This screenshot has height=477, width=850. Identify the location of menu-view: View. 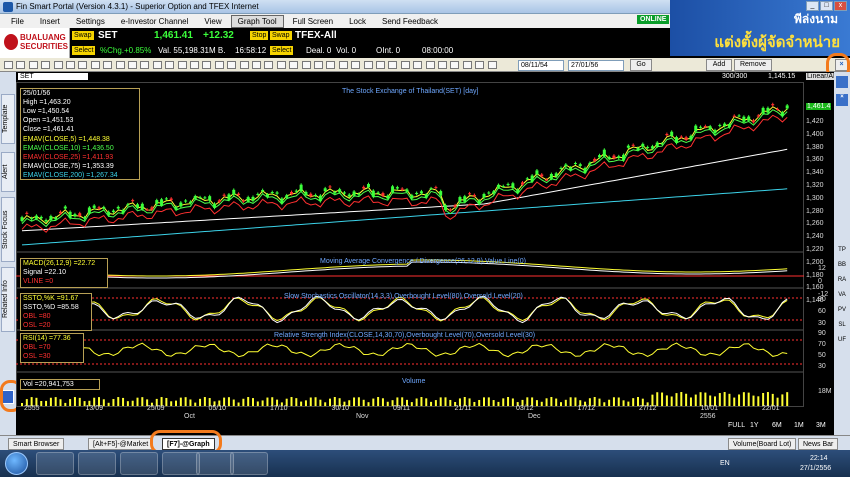
(212, 21).